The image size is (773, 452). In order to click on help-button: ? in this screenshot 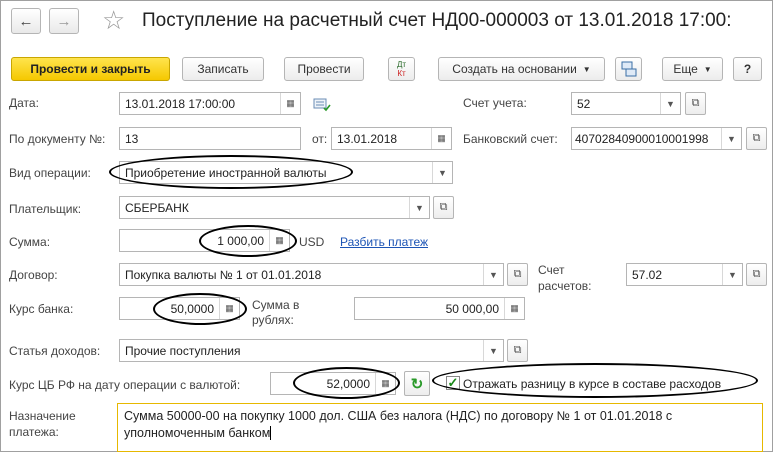, I will do `click(747, 69)`.